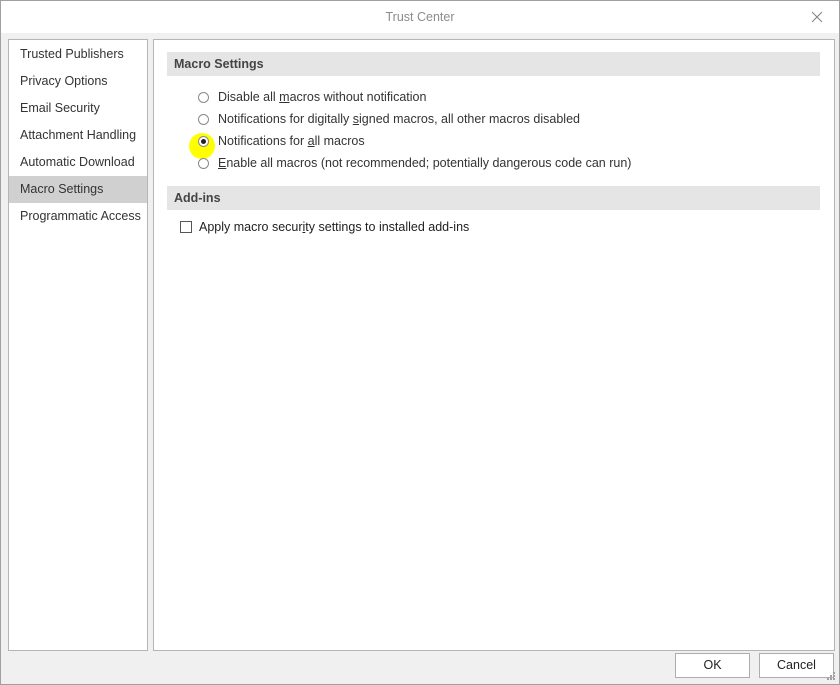 This screenshot has width=840, height=685. I want to click on radio-label: Disable all macros without notification, so click(322, 97).